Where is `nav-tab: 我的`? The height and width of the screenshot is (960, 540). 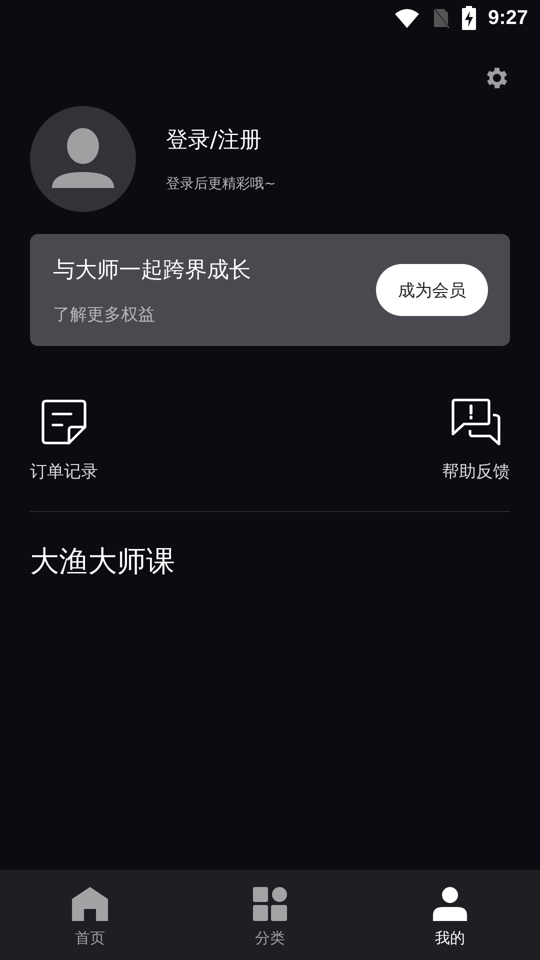 nav-tab: 我的 is located at coordinates (450, 915).